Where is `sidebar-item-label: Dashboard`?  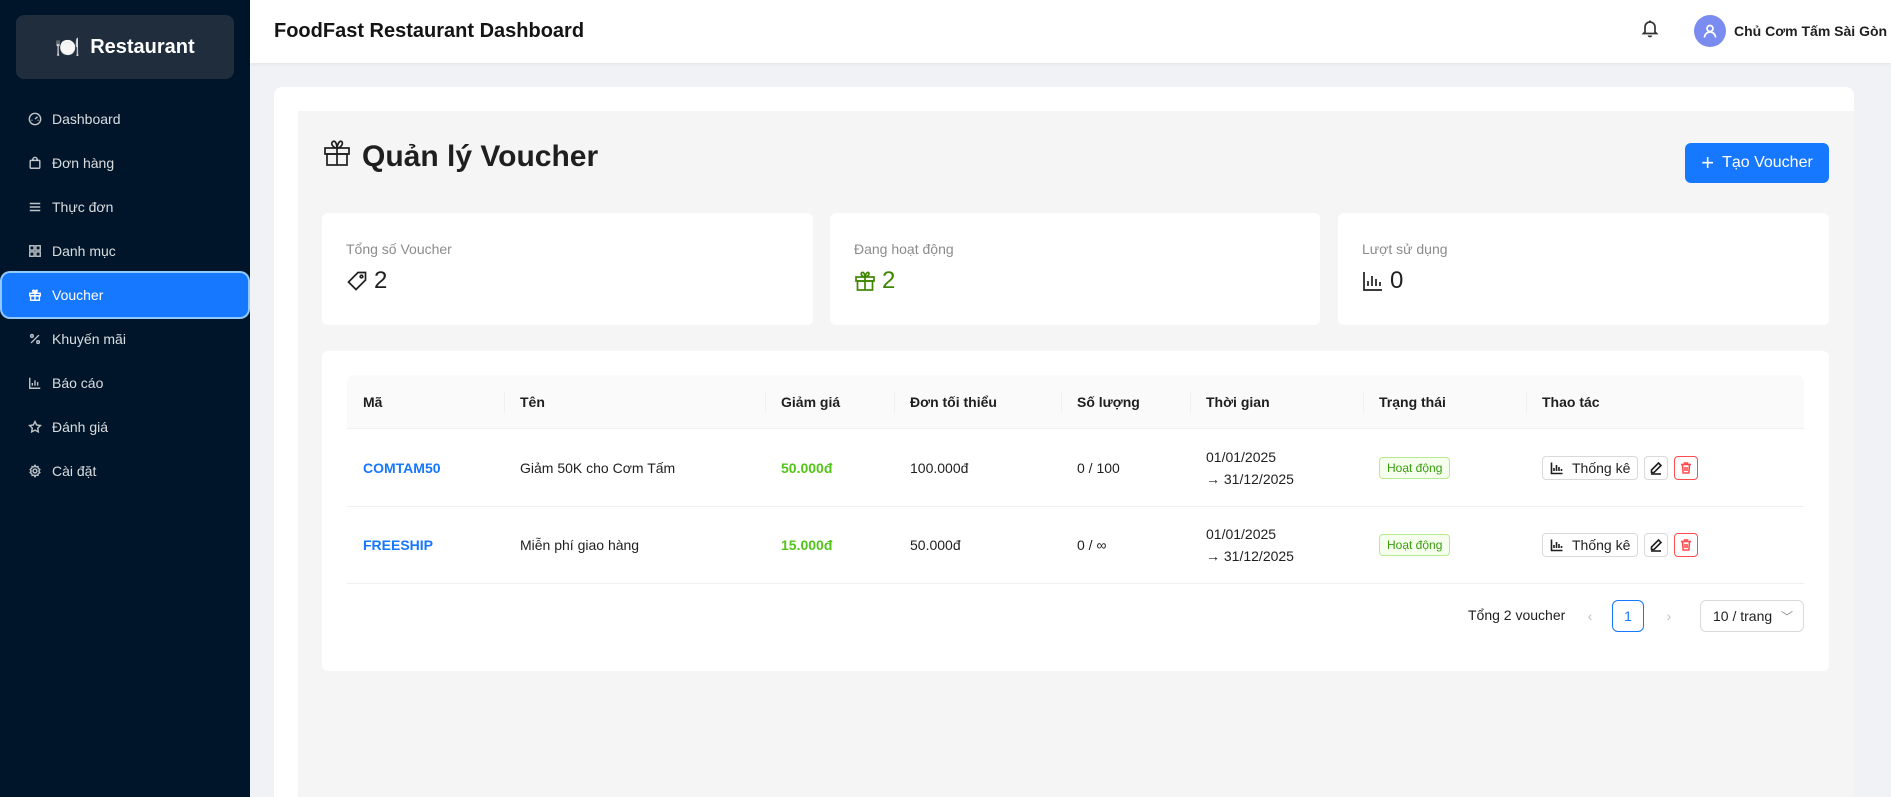
sidebar-item-label: Dashboard is located at coordinates (86, 119).